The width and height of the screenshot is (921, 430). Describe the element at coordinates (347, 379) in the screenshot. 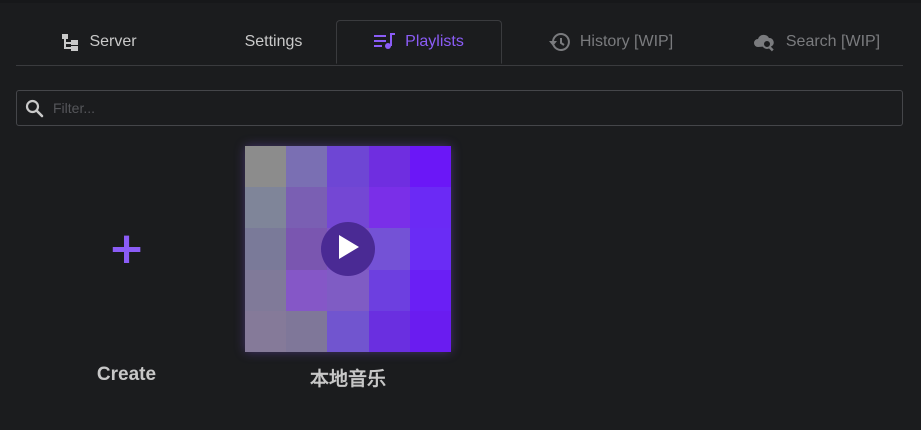

I see `playlist-name: 本地音乐` at that location.